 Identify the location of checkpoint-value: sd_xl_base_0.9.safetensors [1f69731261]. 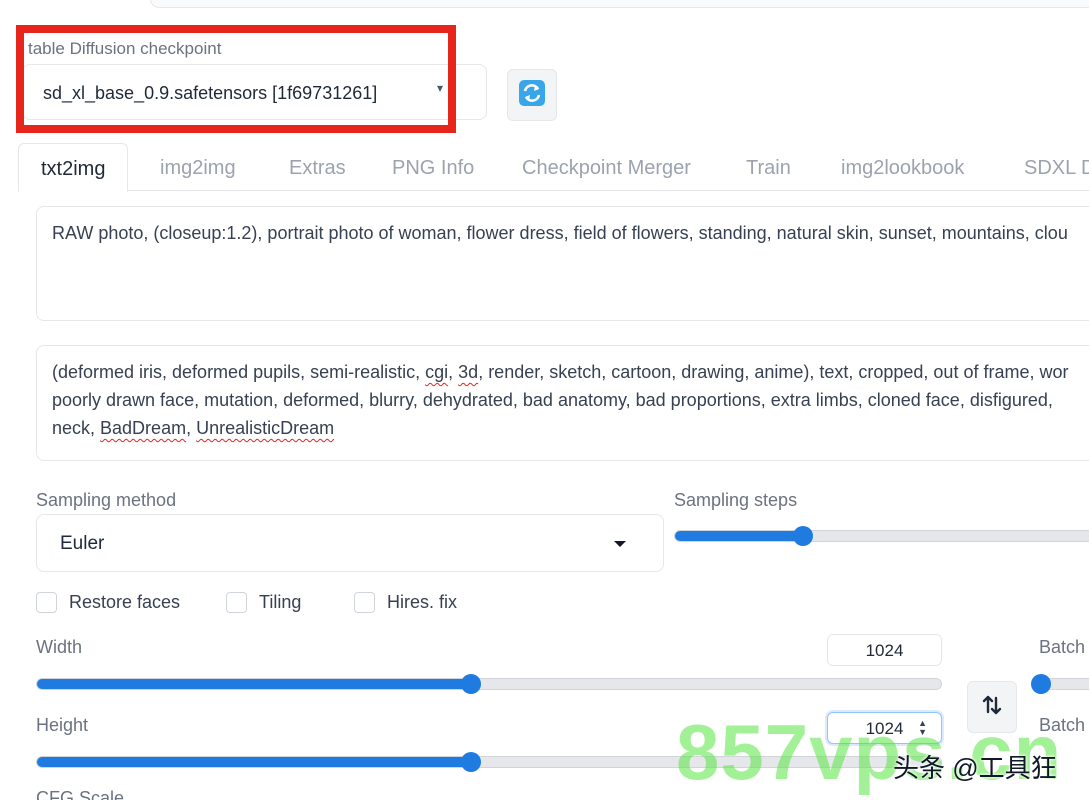
(210, 93).